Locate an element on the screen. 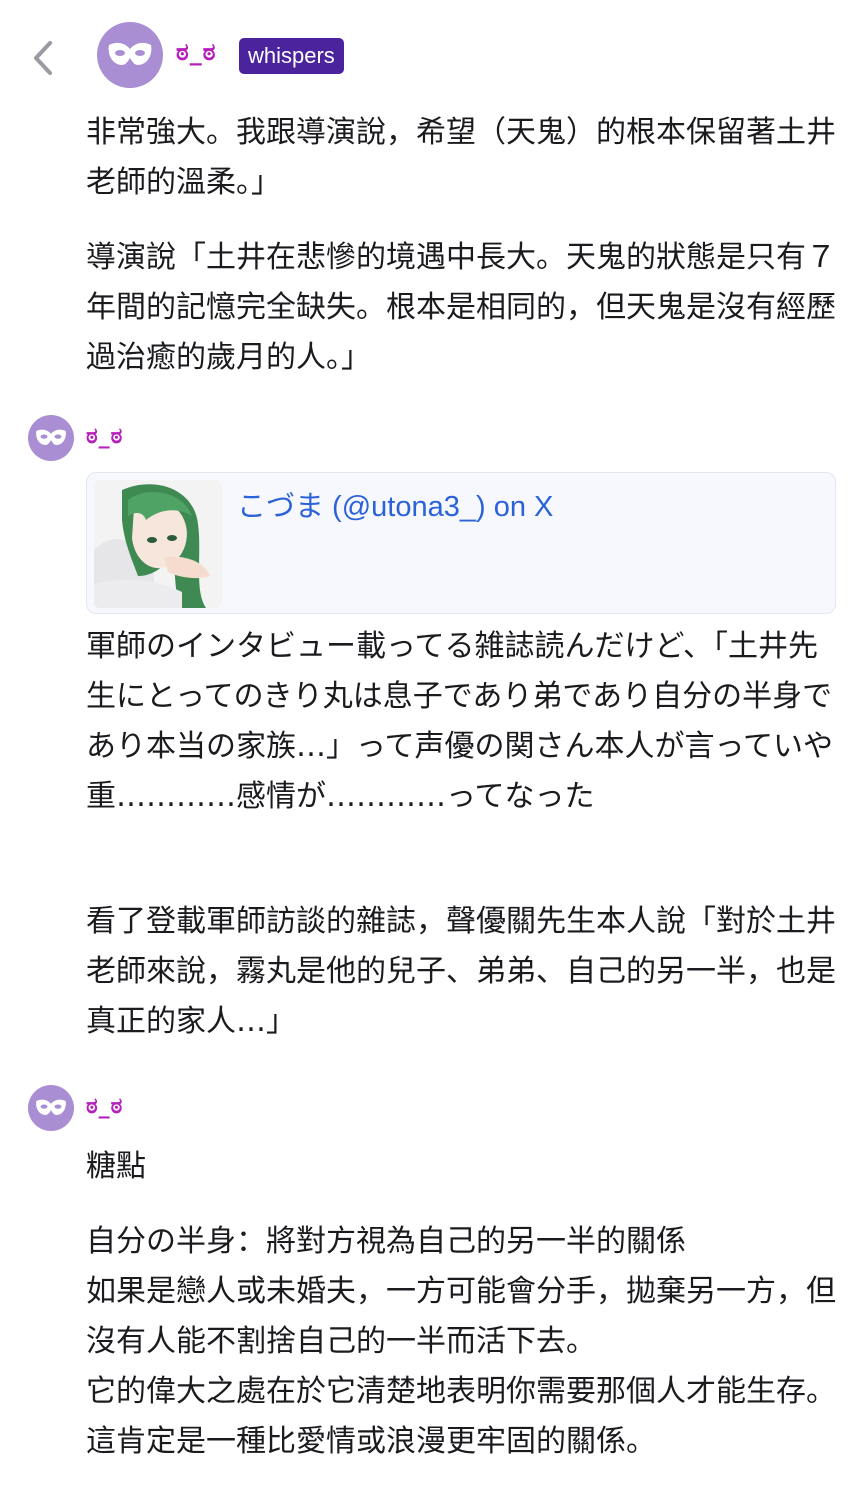 The height and width of the screenshot is (1496, 868). whispers-badge: whispers is located at coordinates (291, 56).